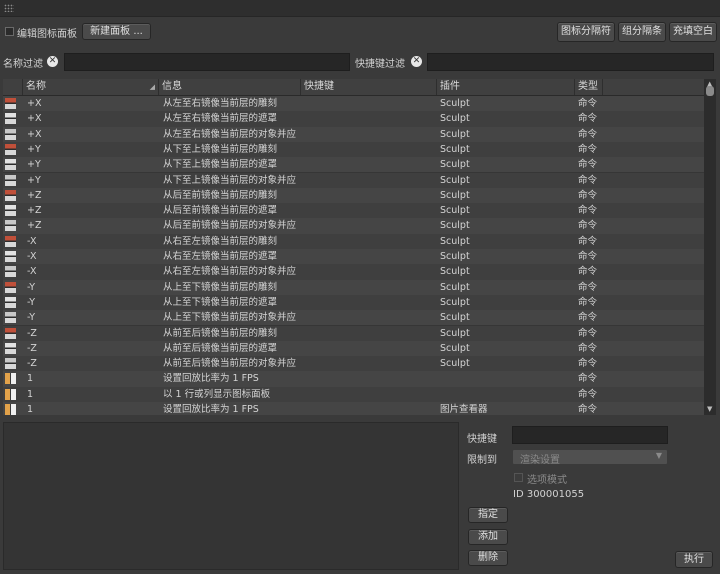 The height and width of the screenshot is (574, 720). I want to click on shortcut-input, so click(590, 435).